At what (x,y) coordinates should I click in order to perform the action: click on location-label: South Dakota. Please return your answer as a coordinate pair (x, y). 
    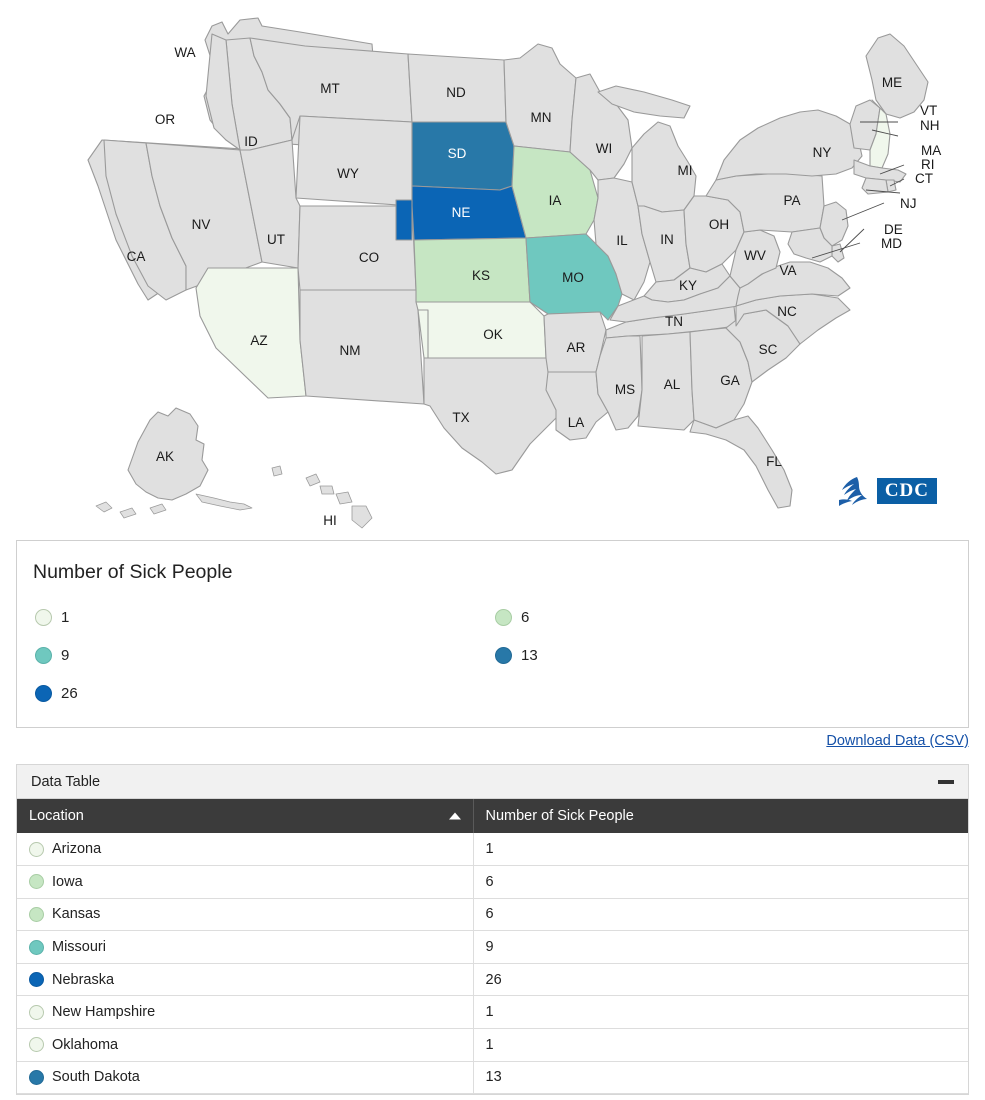
    Looking at the image, I should click on (96, 1077).